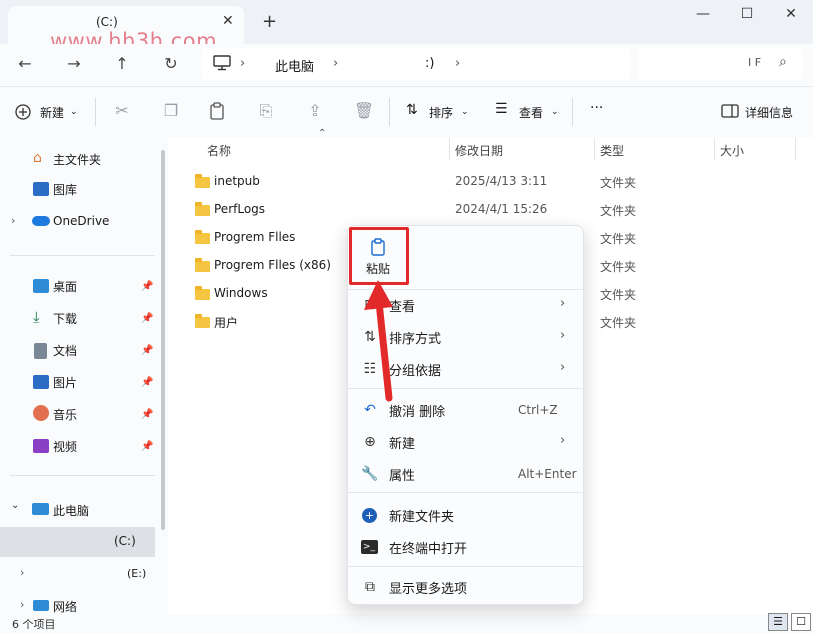 Image resolution: width=813 pixels, height=634 pixels. What do you see at coordinates (171, 63) in the screenshot?
I see `refresh-icon: ↻` at bounding box center [171, 63].